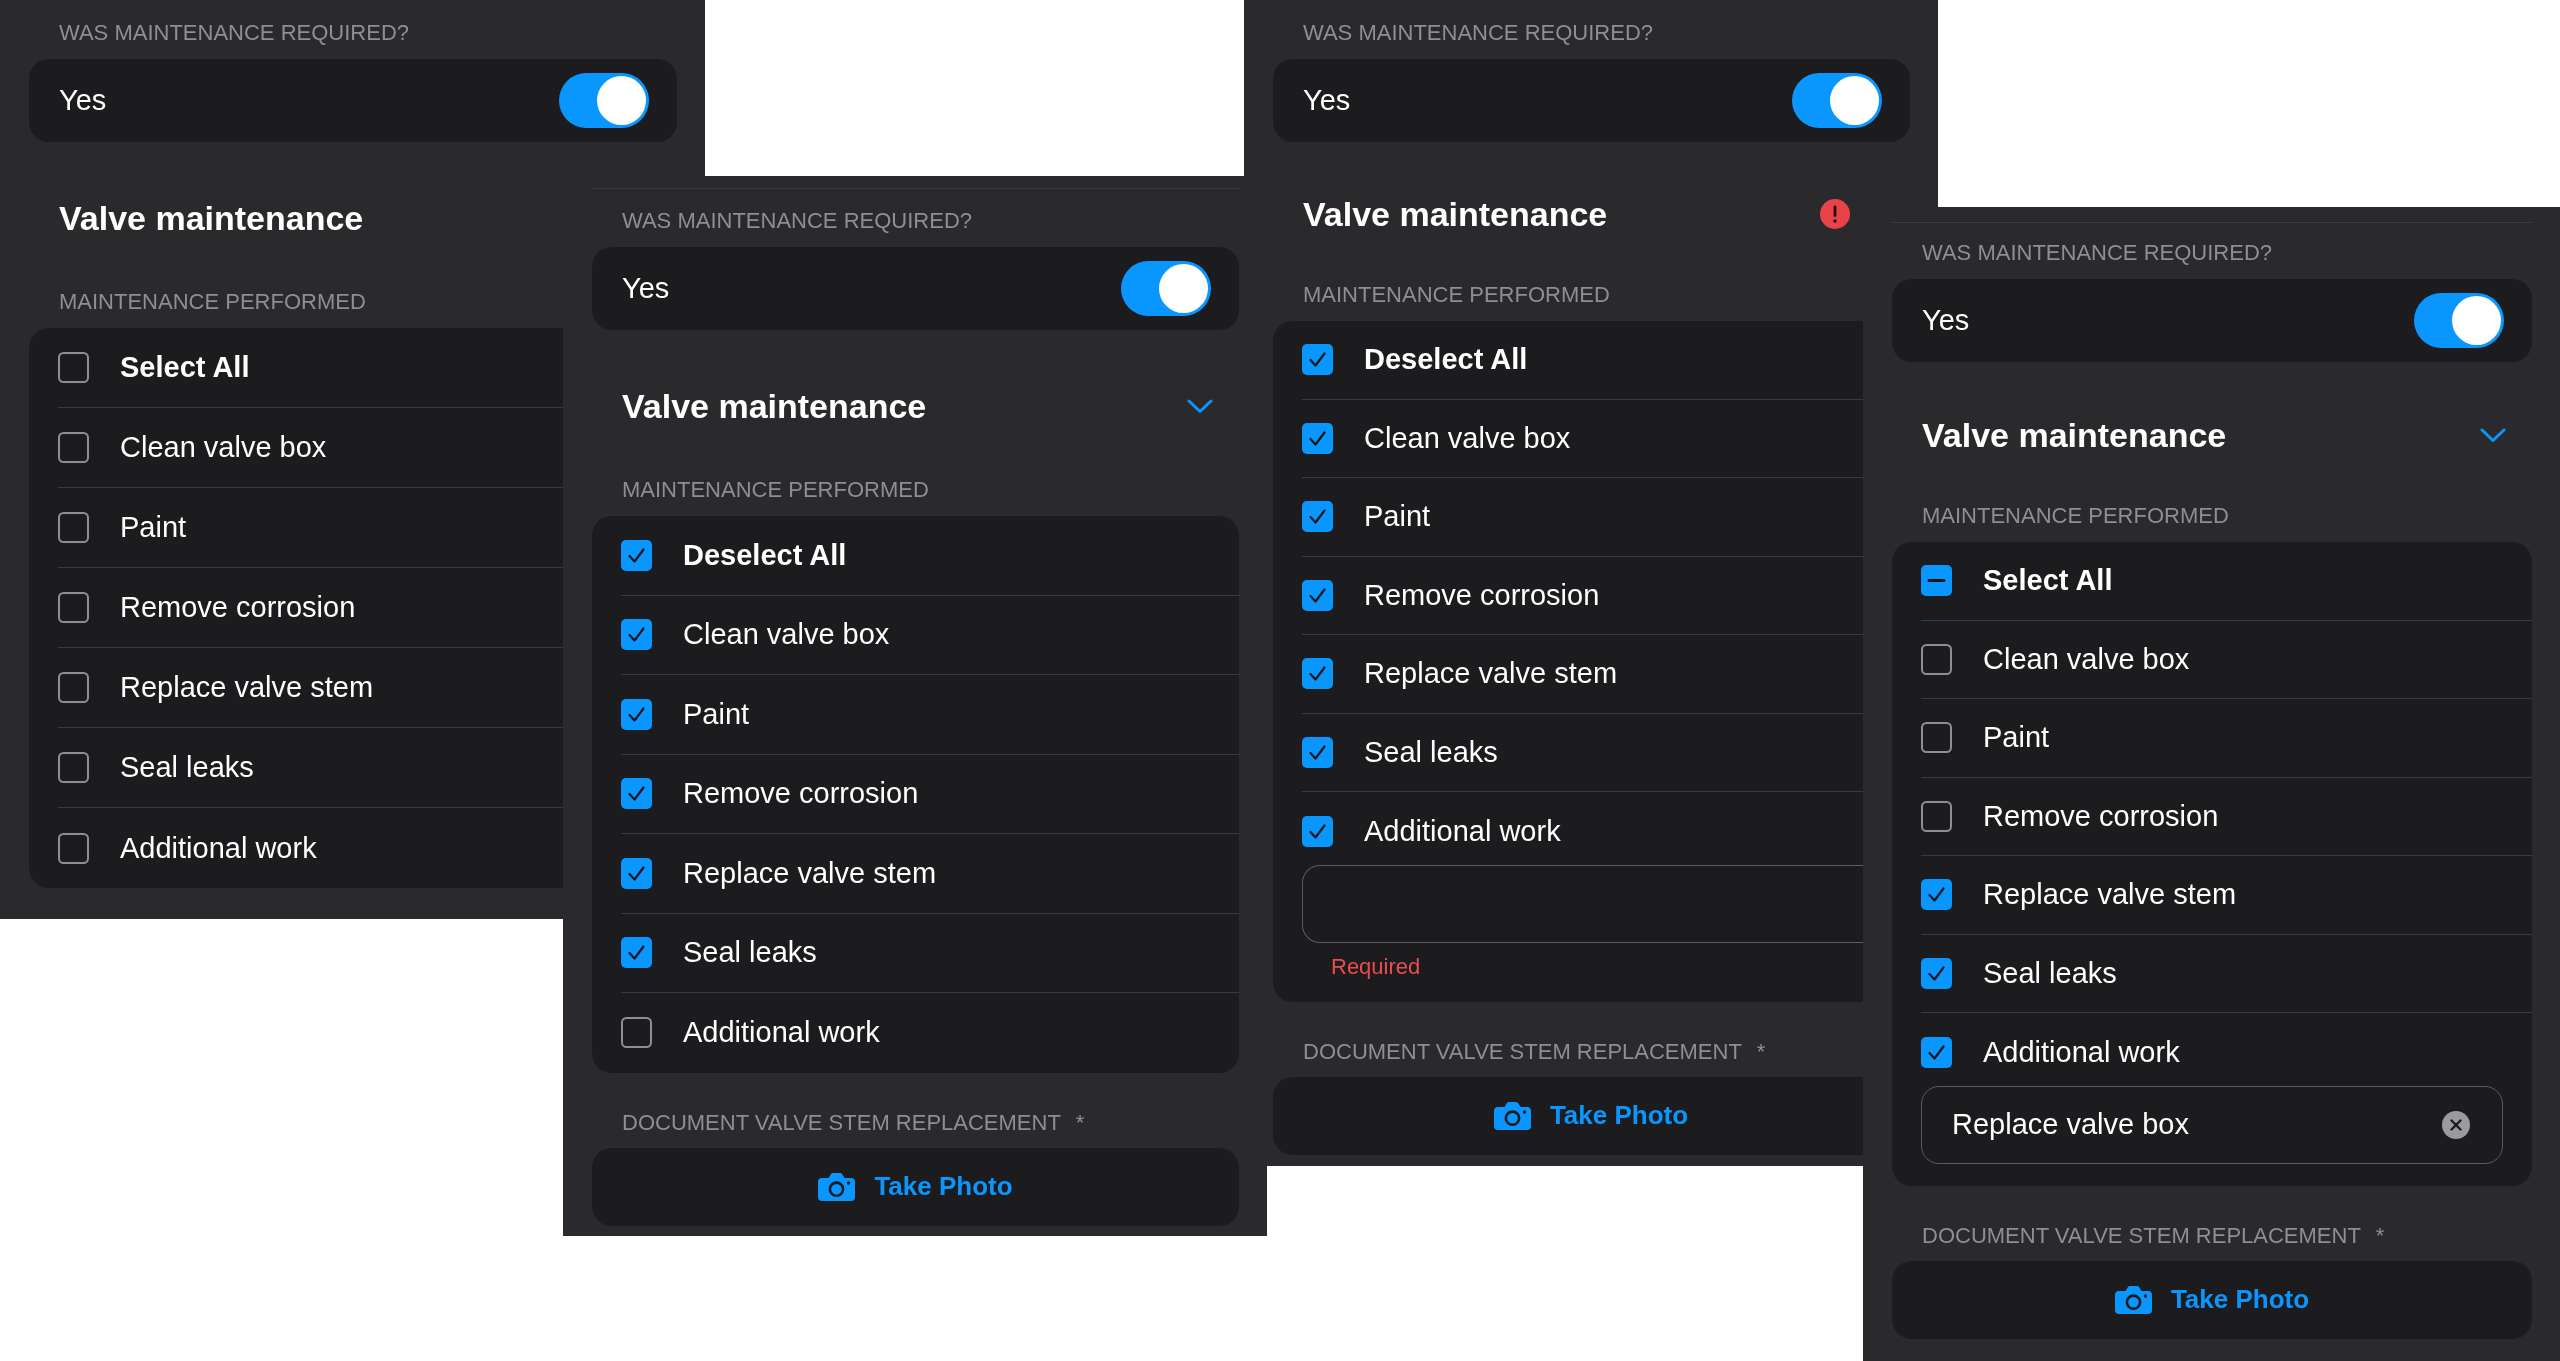  Describe the element at coordinates (1376, 966) in the screenshot. I see `error-message: Required` at that location.